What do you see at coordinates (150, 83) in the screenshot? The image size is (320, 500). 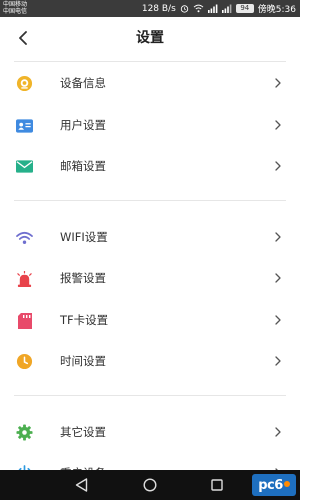 I see `setting-item-device-info: 设备信息` at bounding box center [150, 83].